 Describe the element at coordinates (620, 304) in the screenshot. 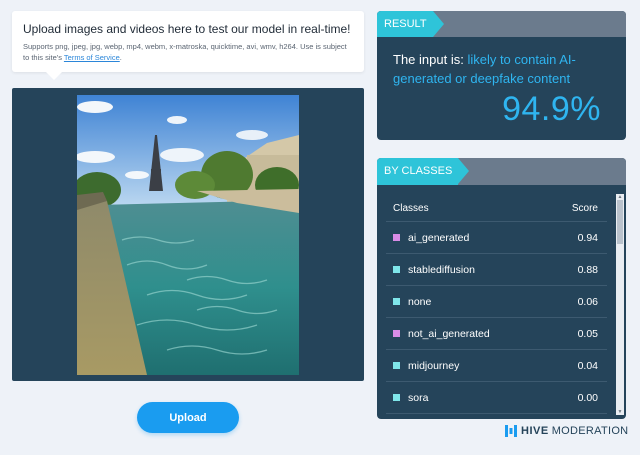

I see `classes-scrollbar: ▲ ▼` at that location.